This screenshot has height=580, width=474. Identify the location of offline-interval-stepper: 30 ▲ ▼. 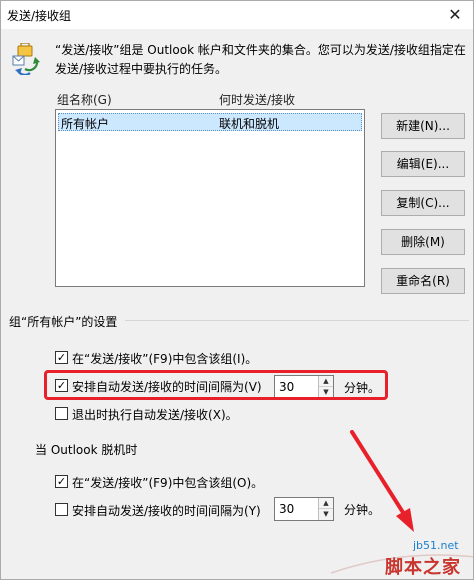
(304, 509).